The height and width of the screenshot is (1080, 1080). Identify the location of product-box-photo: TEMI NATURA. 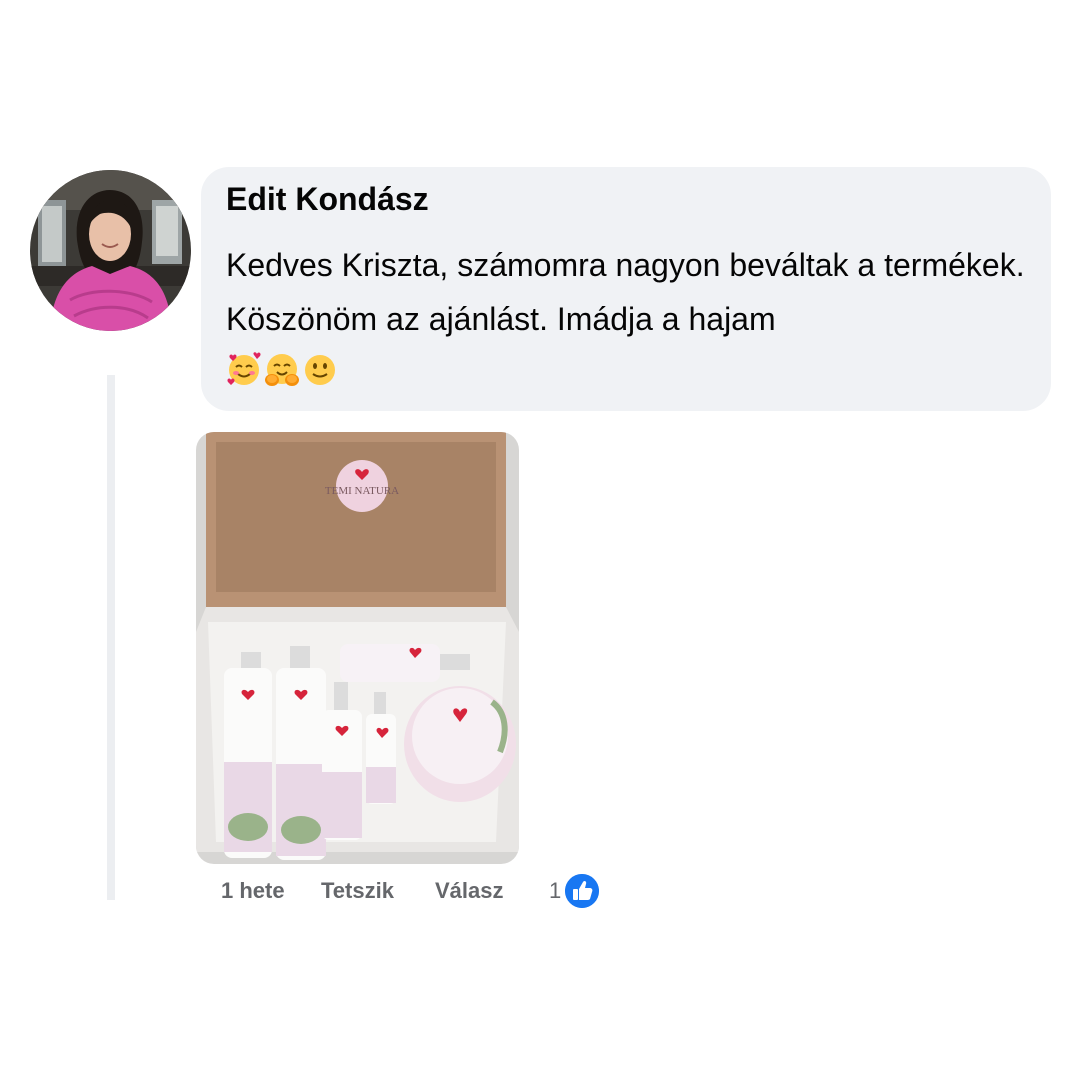
(357, 648).